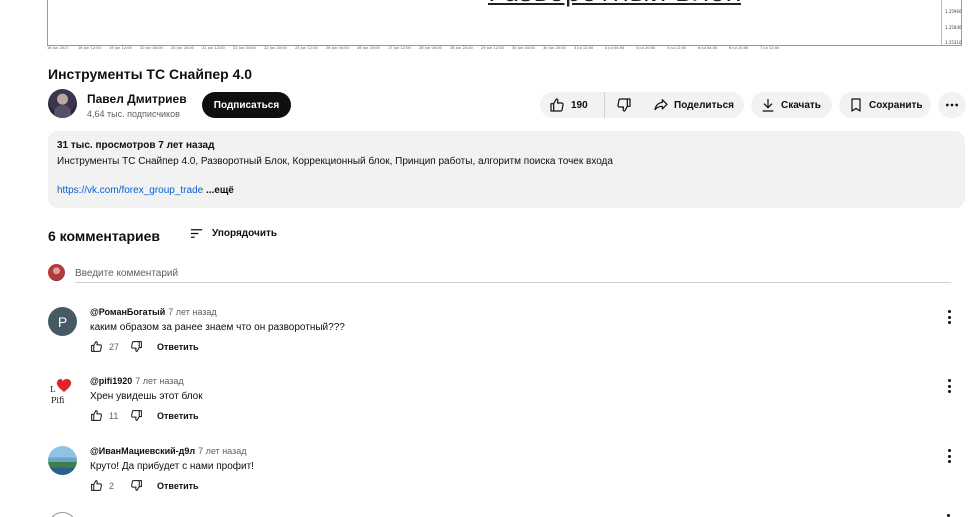  I want to click on time-tick: 30 Jun 04:00, so click(523, 48).